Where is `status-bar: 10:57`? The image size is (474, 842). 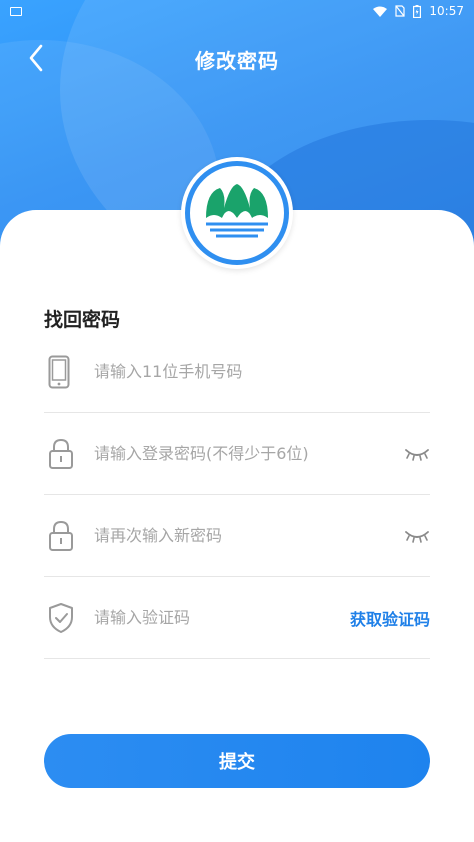
status-bar: 10:57 is located at coordinates (237, 11).